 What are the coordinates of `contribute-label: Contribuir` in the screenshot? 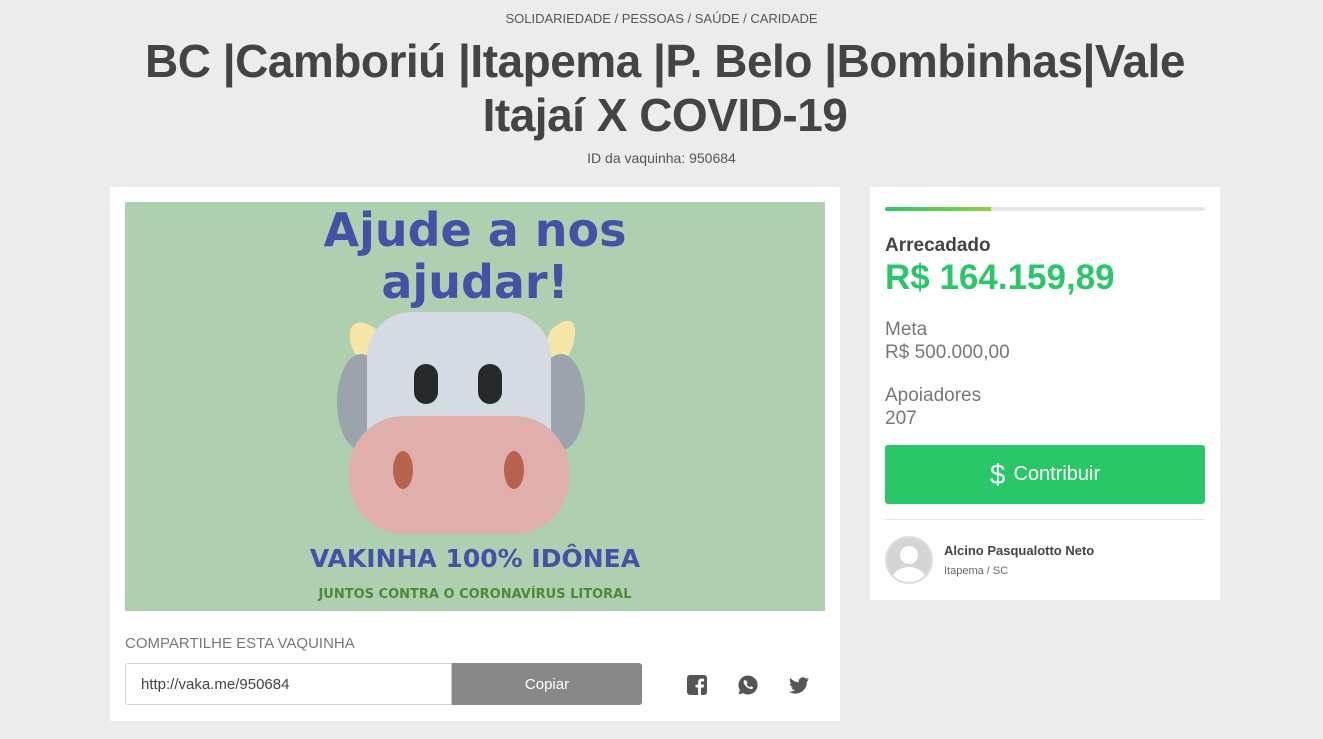 It's located at (1057, 474).